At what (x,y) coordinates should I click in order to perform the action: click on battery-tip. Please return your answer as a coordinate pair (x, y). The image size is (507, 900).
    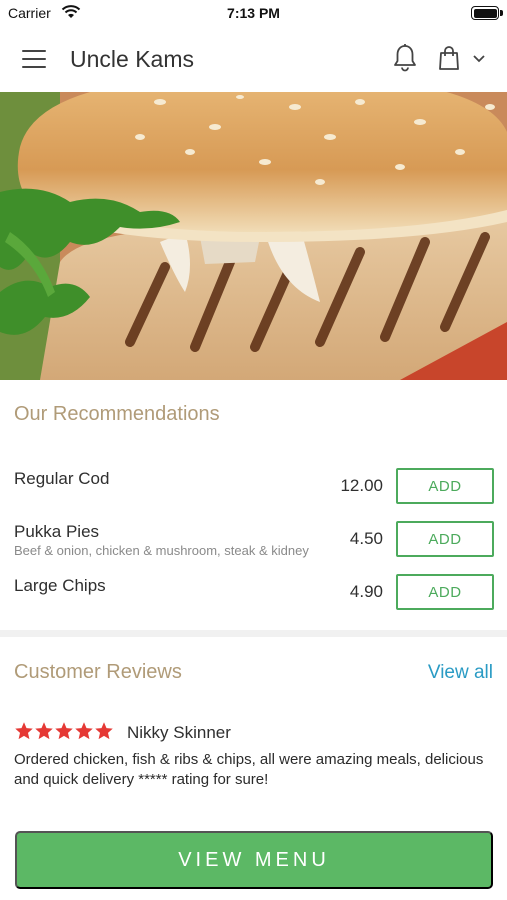
    Looking at the image, I should click on (501, 13).